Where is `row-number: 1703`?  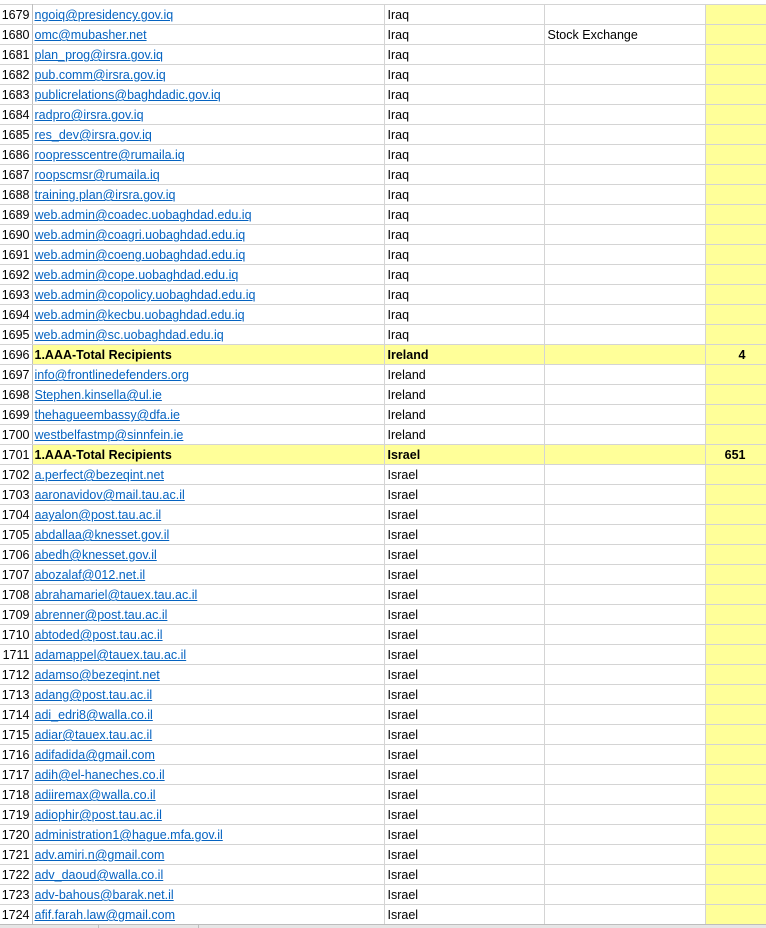
row-number: 1703 is located at coordinates (16, 494).